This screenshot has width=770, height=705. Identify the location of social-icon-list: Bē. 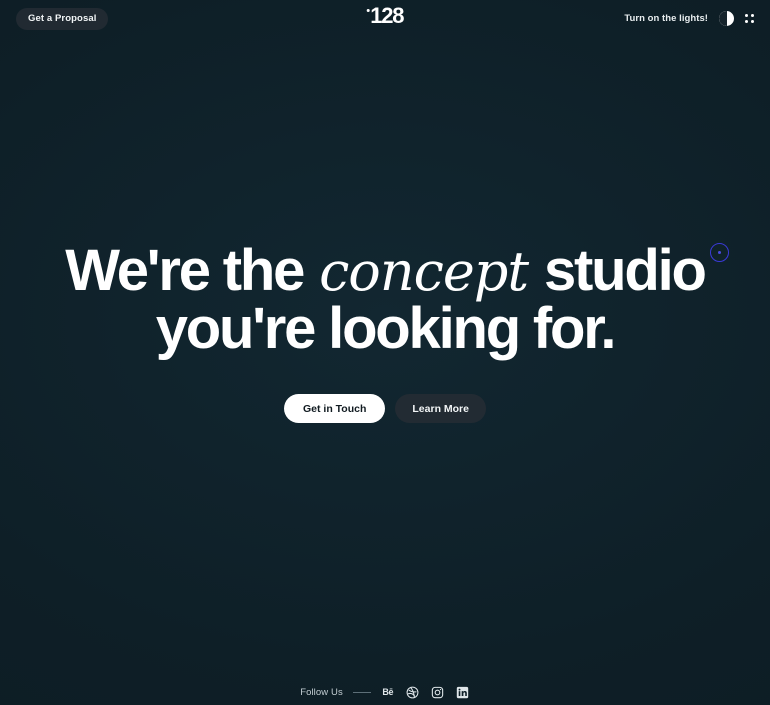
(425, 692).